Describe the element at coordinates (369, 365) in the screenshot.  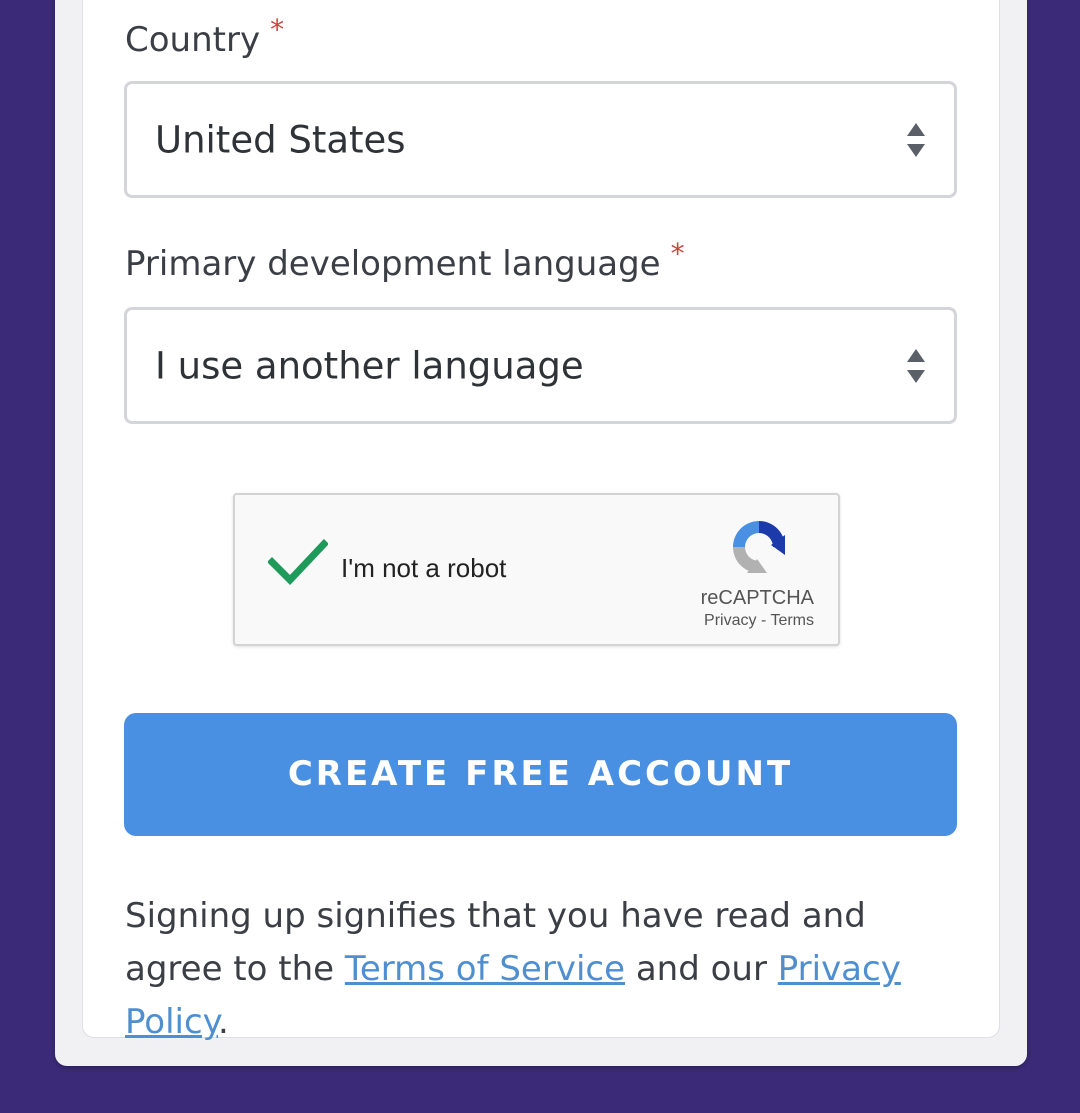
I see `language-select-value: I use another language` at that location.